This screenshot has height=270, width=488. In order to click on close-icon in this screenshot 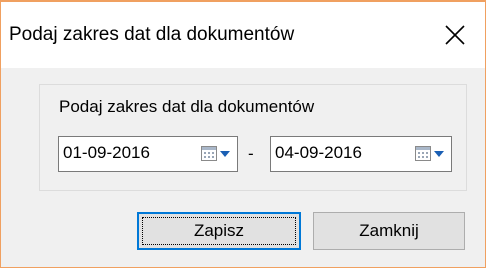, I will do `click(455, 35)`.